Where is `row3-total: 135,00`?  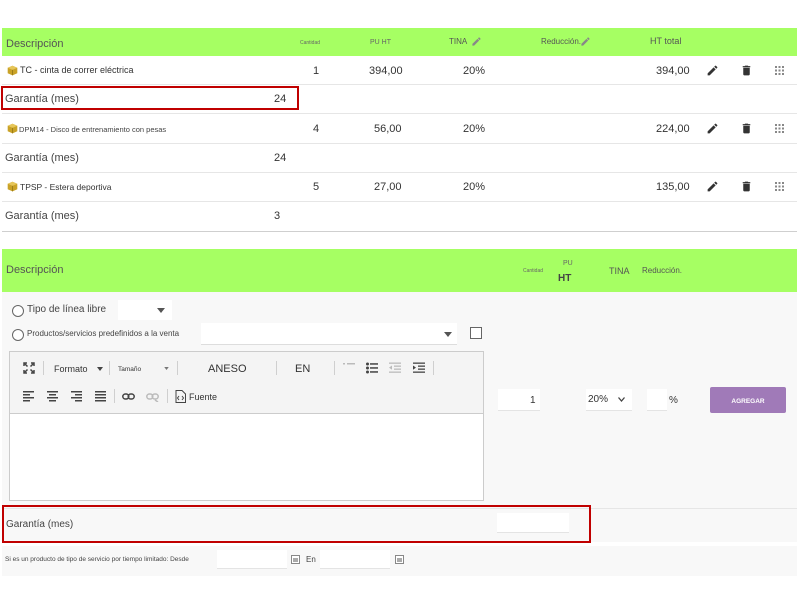 row3-total: 135,00 is located at coordinates (673, 187).